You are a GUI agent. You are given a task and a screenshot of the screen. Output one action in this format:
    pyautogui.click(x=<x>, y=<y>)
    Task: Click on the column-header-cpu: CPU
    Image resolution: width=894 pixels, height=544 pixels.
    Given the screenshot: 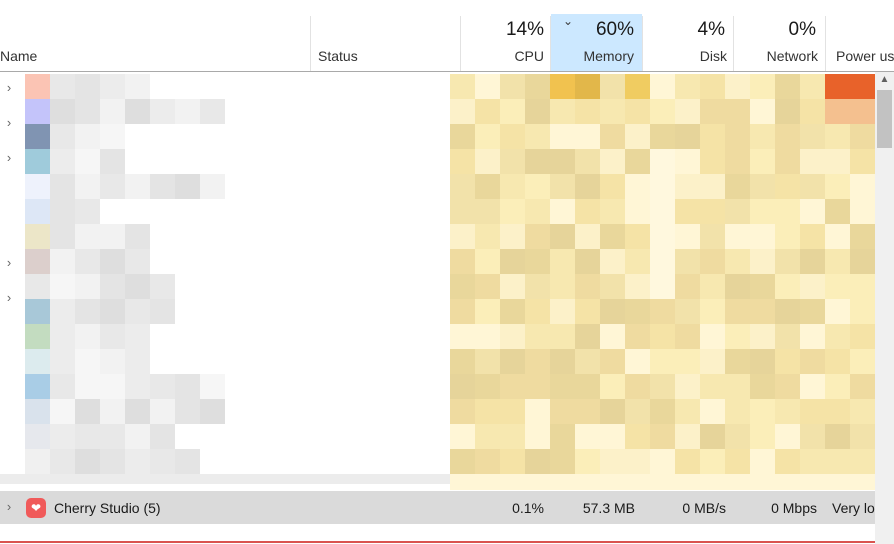 What is the action you would take?
    pyautogui.click(x=507, y=56)
    